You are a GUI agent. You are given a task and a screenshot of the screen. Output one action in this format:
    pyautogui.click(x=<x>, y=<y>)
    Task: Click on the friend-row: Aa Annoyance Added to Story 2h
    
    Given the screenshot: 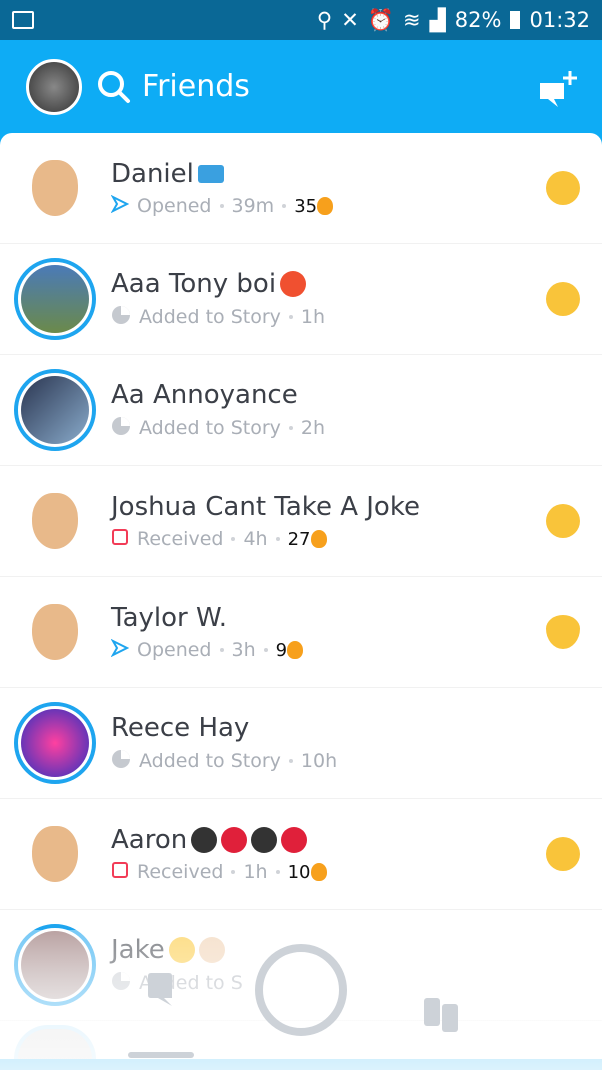 What is the action you would take?
    pyautogui.click(x=301, y=410)
    